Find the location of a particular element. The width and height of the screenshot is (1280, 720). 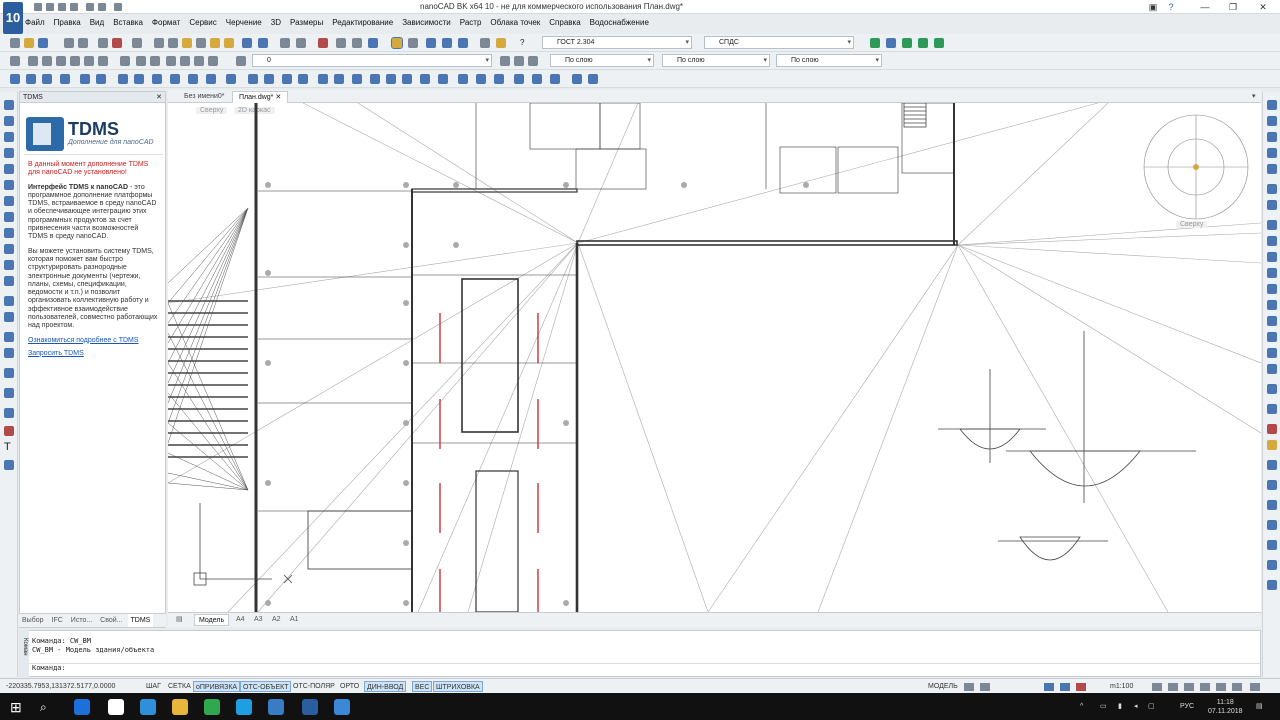

viewport-icon is located at coordinates (425, 79).